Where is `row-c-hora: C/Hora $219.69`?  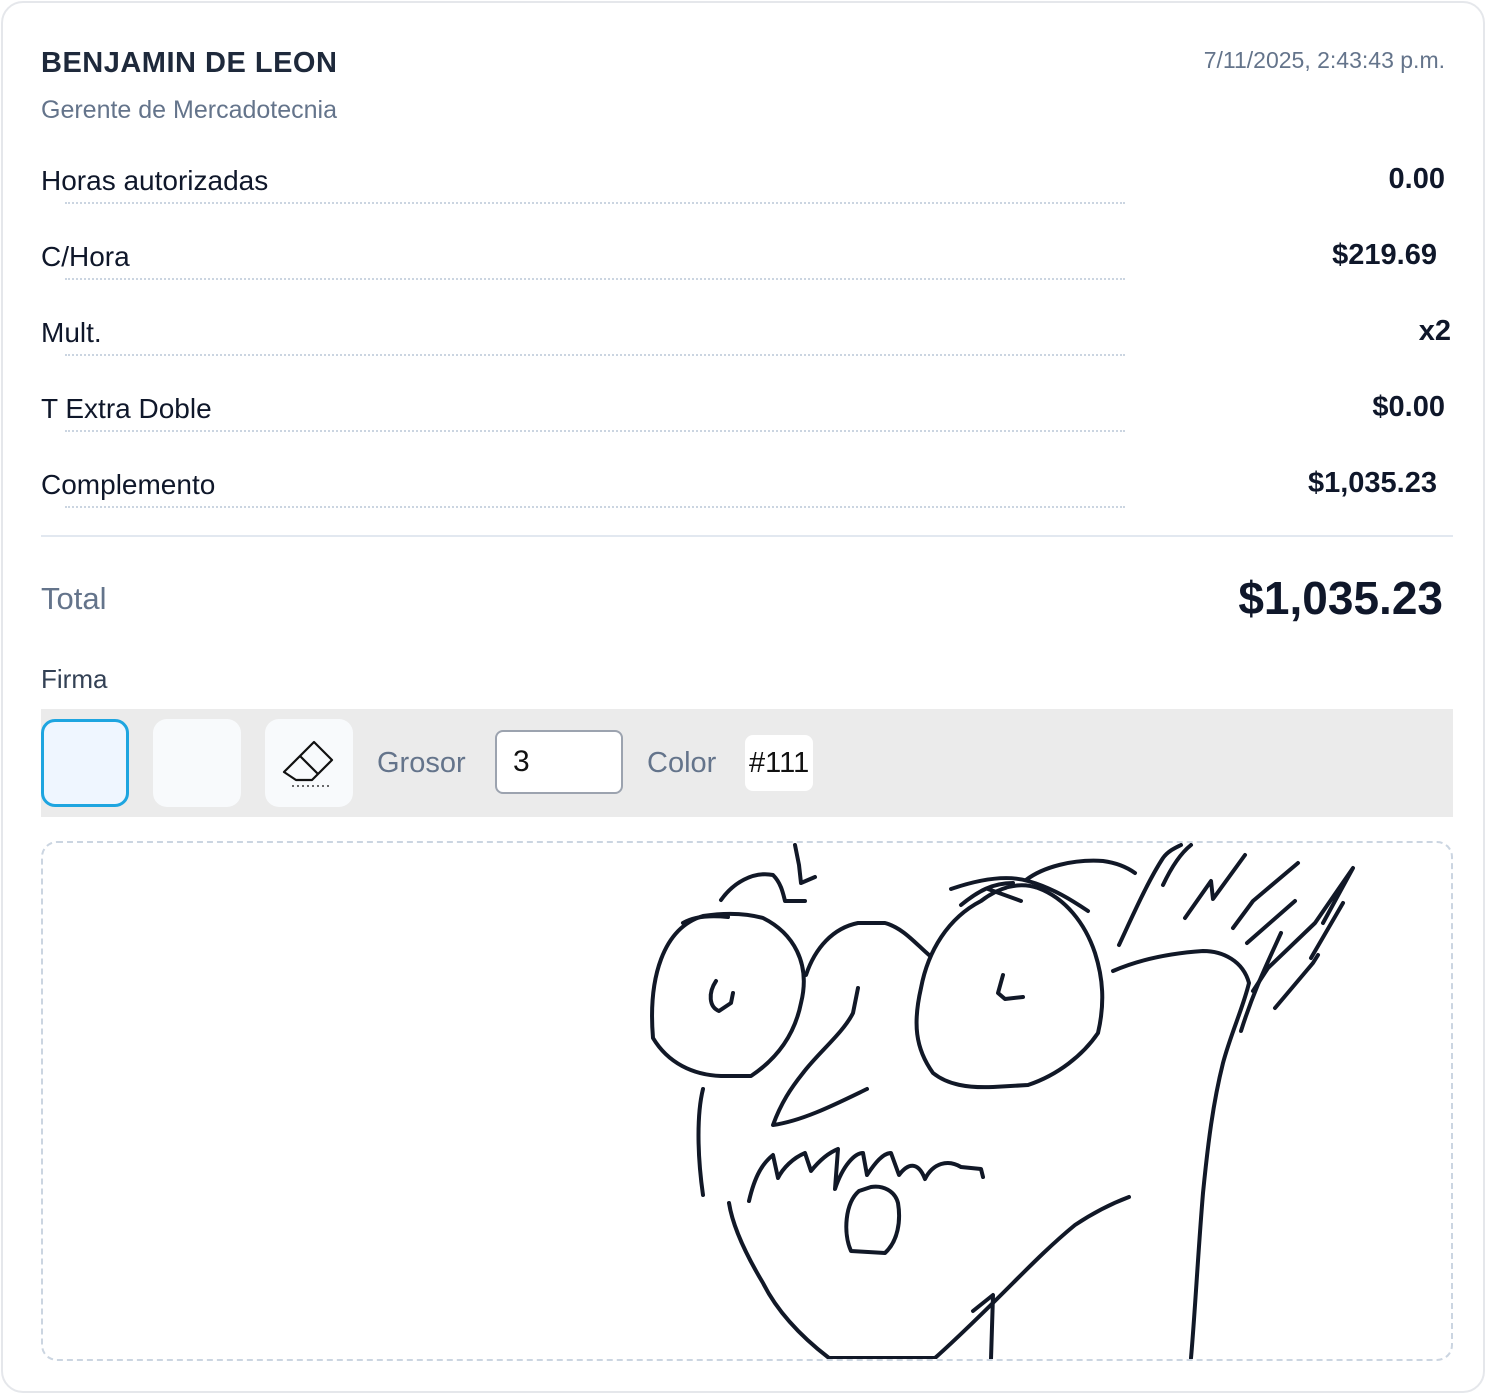 row-c-hora: C/Hora $219.69 is located at coordinates (746, 260).